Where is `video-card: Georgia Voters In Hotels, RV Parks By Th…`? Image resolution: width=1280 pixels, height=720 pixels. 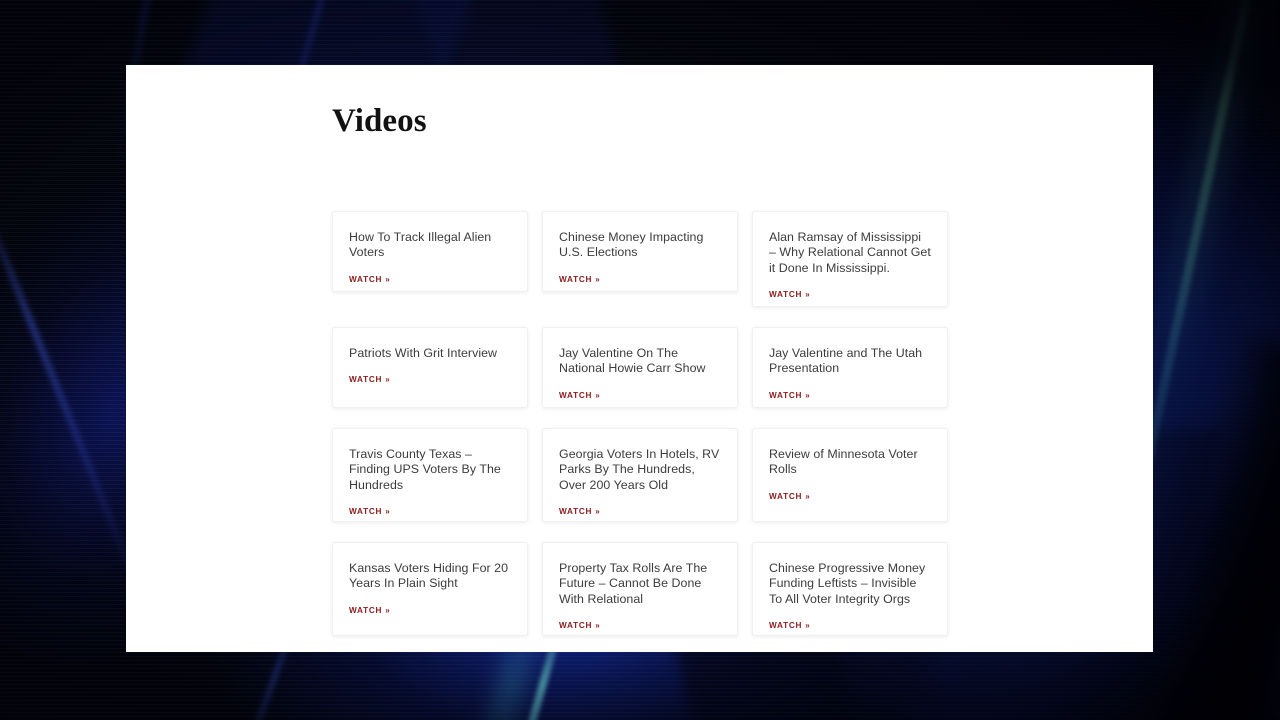 video-card: Georgia Voters In Hotels, RV Parks By Th… is located at coordinates (640, 475).